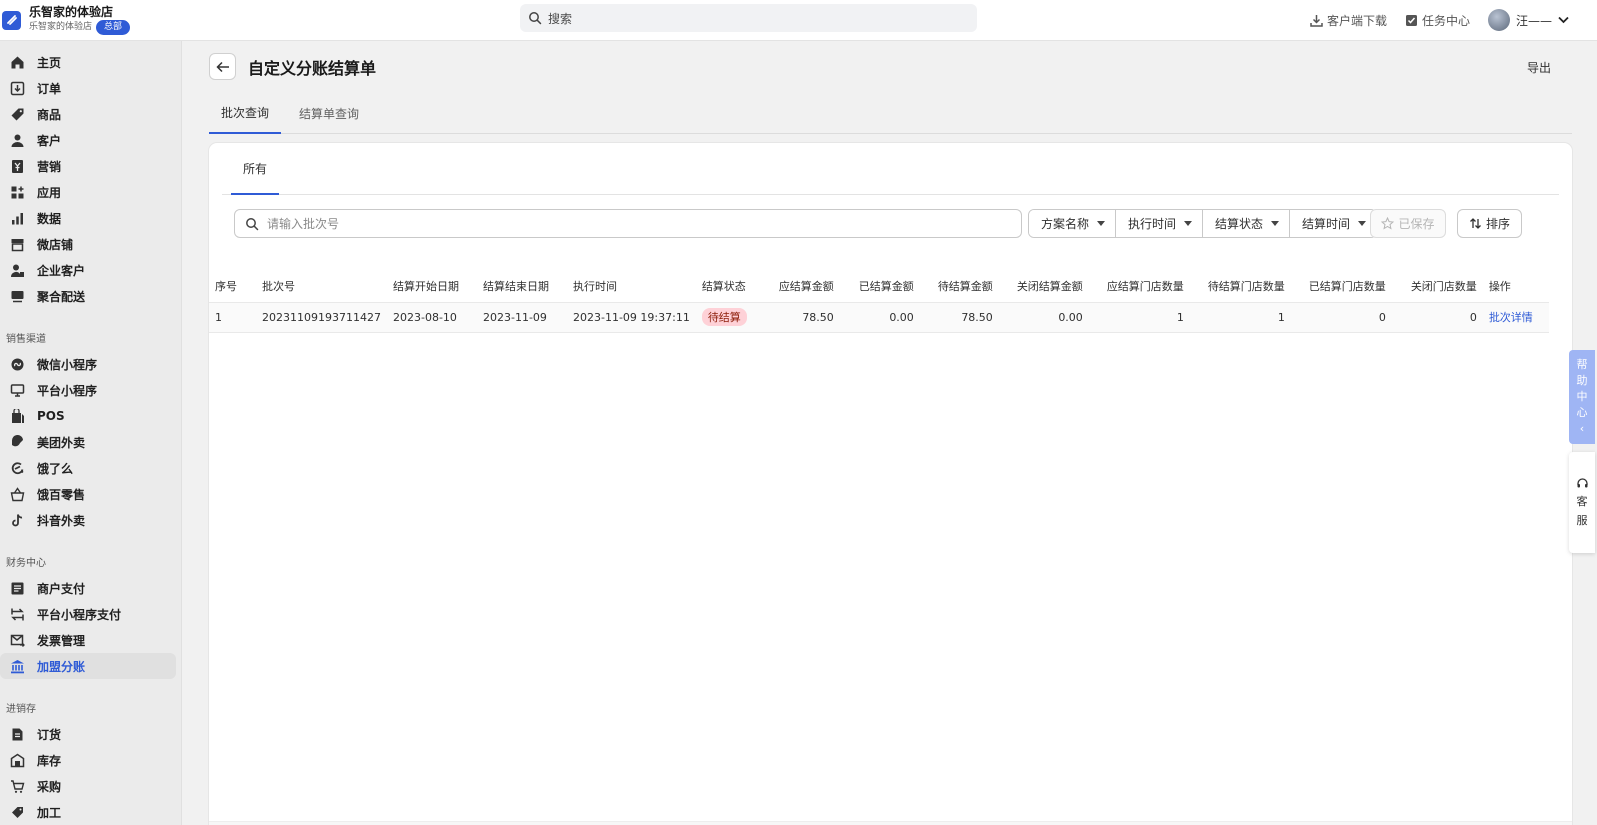  What do you see at coordinates (17, 192) in the screenshot?
I see `apps-icon` at bounding box center [17, 192].